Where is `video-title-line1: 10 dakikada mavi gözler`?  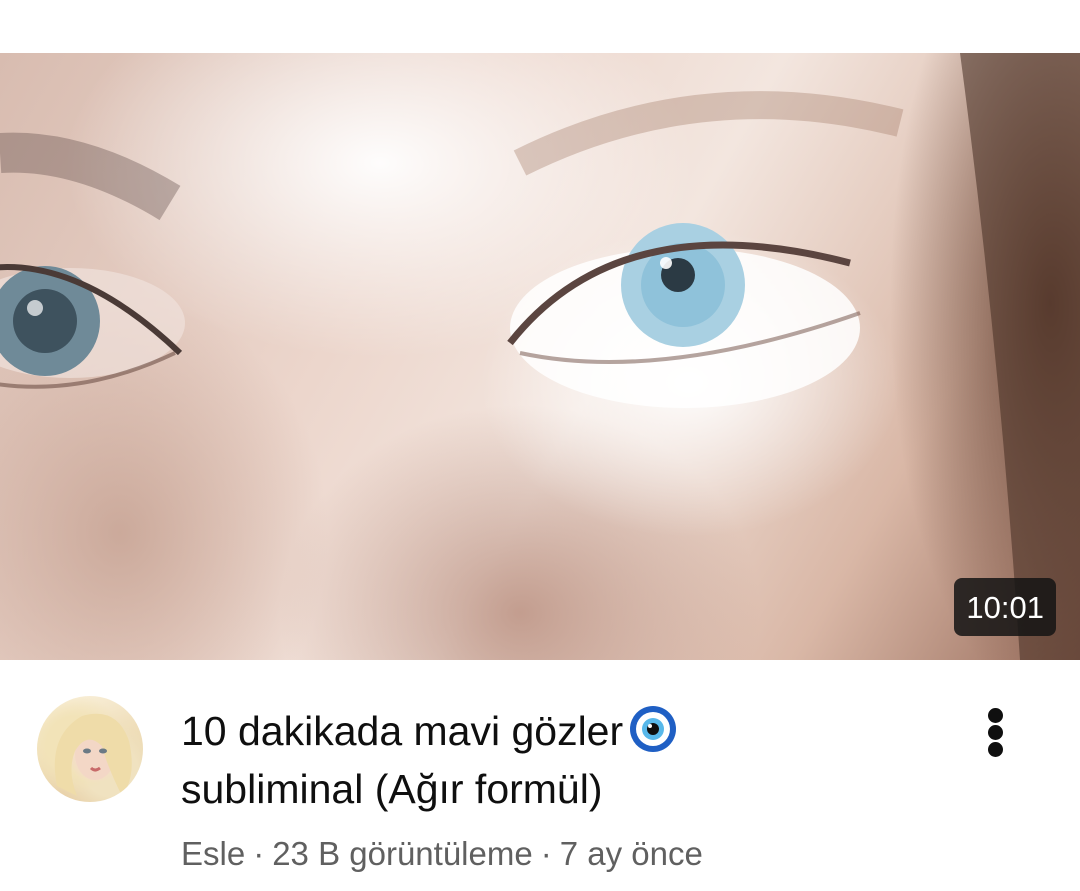 video-title-line1: 10 dakikada mavi gözler is located at coordinates (402, 731).